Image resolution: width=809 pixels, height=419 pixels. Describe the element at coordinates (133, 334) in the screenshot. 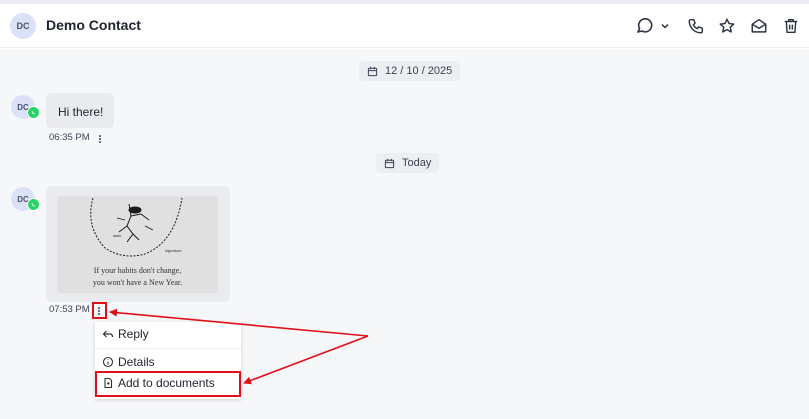

I see `menu-item-label: Reply` at that location.